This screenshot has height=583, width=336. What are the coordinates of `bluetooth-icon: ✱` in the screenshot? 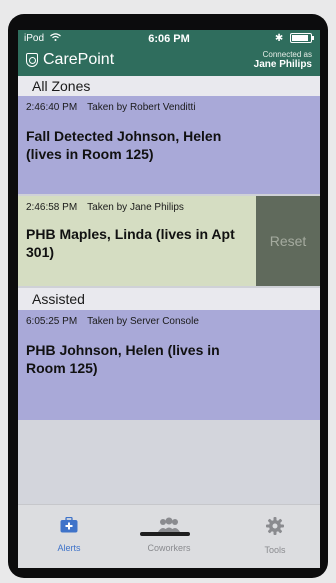 It's located at (279, 38).